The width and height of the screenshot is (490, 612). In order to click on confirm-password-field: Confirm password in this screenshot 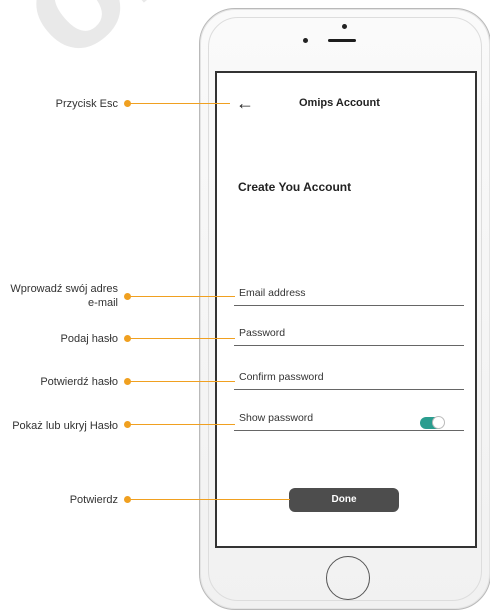, I will do `click(349, 379)`.